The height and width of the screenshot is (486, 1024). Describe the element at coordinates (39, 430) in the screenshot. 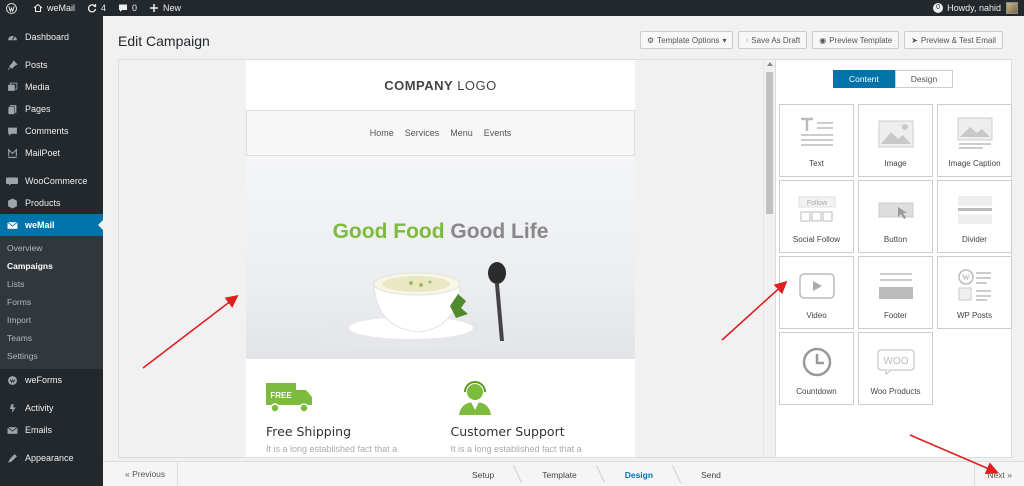

I see `sidebar-item-label: Emails` at that location.